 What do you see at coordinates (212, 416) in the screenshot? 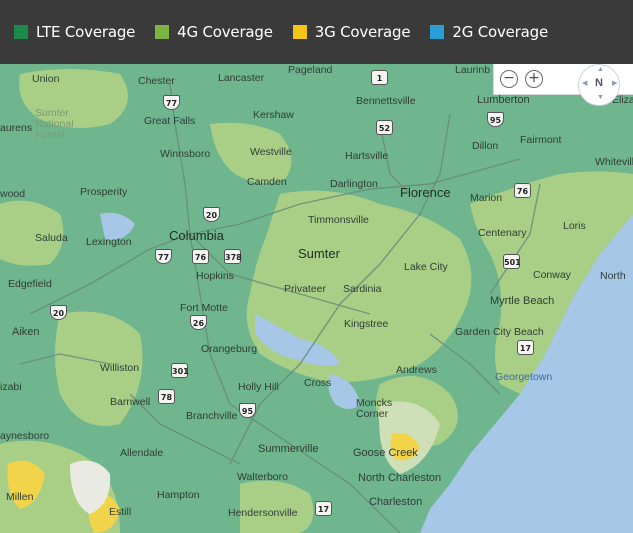
I see `place-branchville: Branchville` at bounding box center [212, 416].